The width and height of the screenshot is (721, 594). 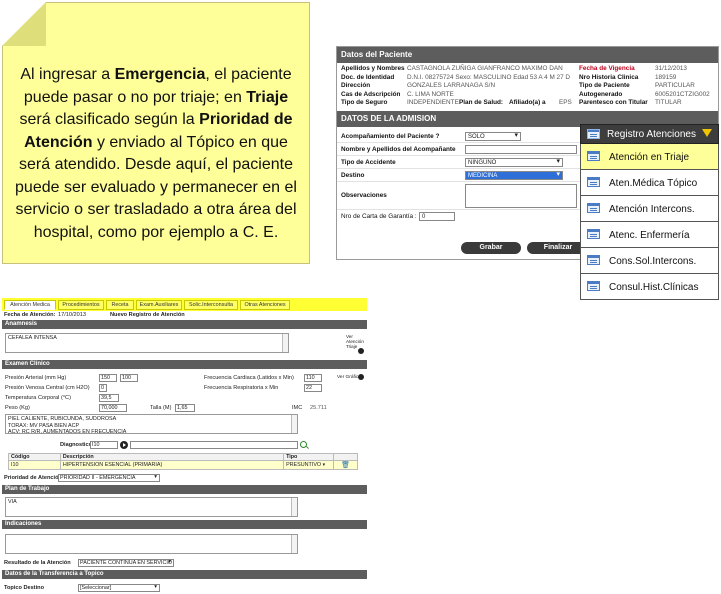 I want to click on menu-item-atencion-intercons: Atención Intercons., so click(x=649, y=209).